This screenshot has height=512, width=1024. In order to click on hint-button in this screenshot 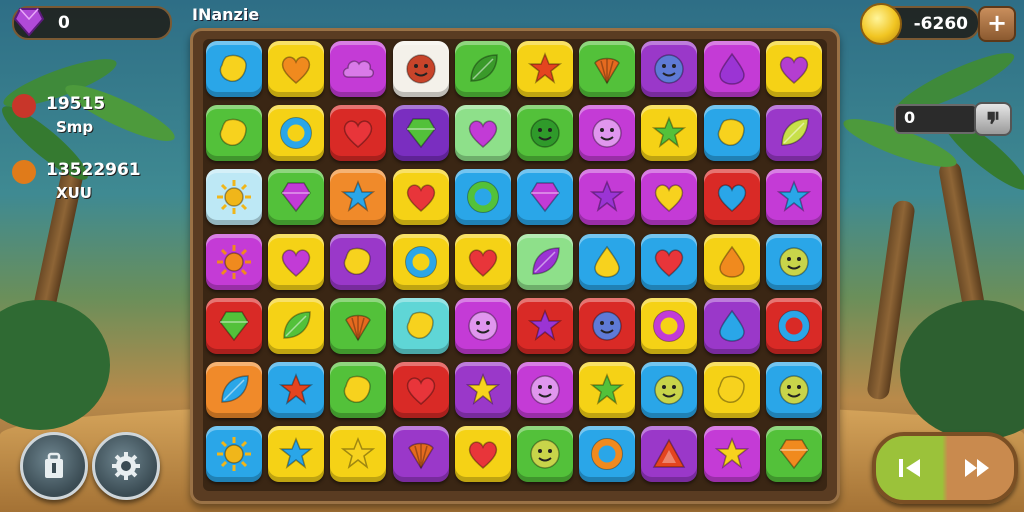, I will do `click(993, 119)`.